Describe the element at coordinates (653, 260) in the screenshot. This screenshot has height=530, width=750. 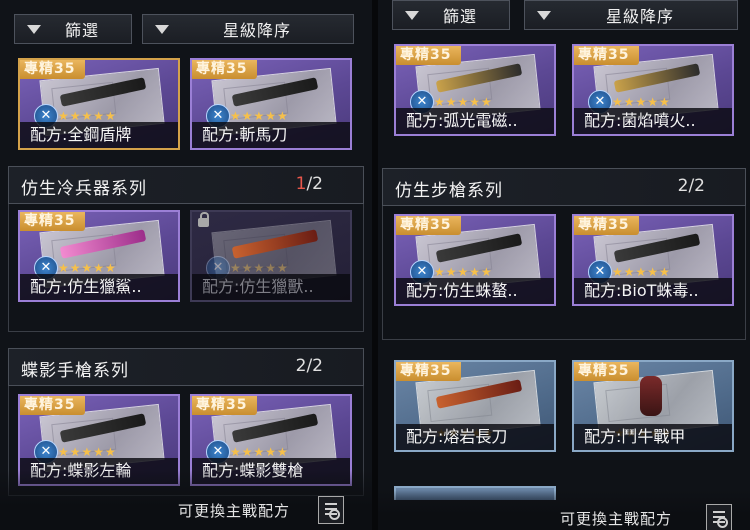
I see `recipe-card: 專精35 ✕ ★★★★★ 配方:BioT蛛毒..` at that location.